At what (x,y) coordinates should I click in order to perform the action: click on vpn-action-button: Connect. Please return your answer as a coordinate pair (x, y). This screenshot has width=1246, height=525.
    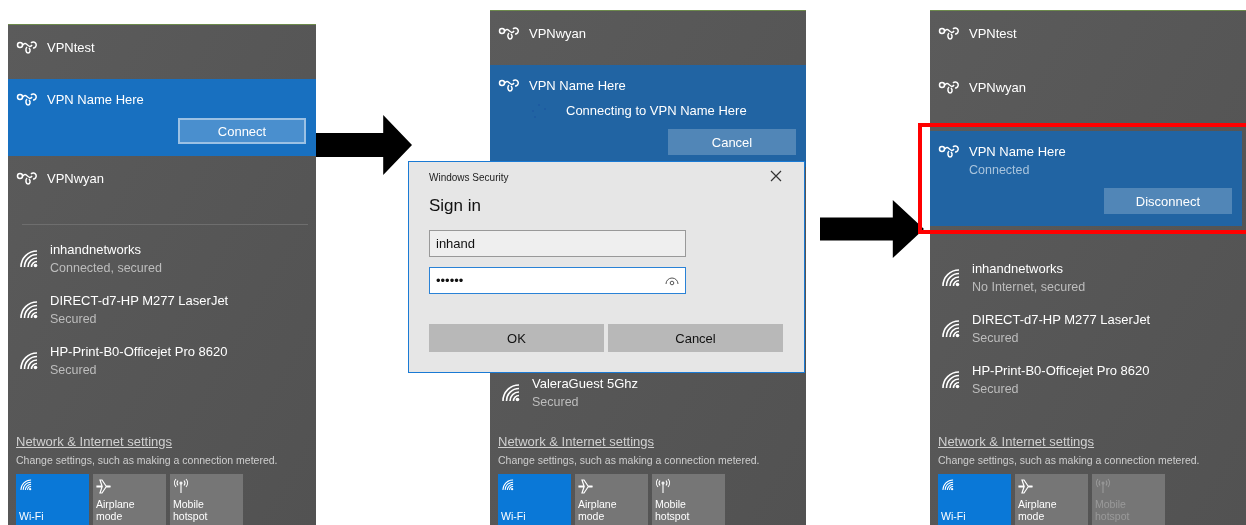
    Looking at the image, I should click on (242, 131).